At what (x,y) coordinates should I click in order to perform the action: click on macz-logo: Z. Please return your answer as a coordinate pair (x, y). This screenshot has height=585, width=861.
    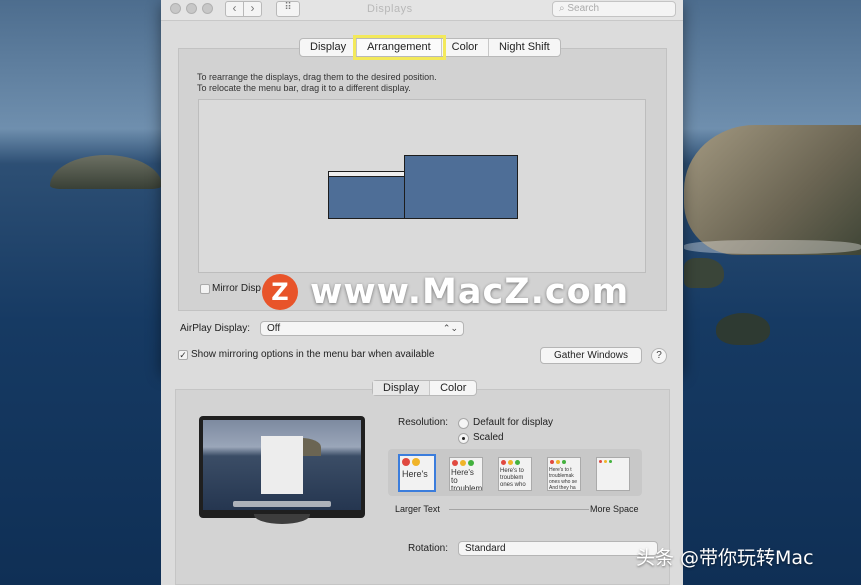
    Looking at the image, I should click on (280, 292).